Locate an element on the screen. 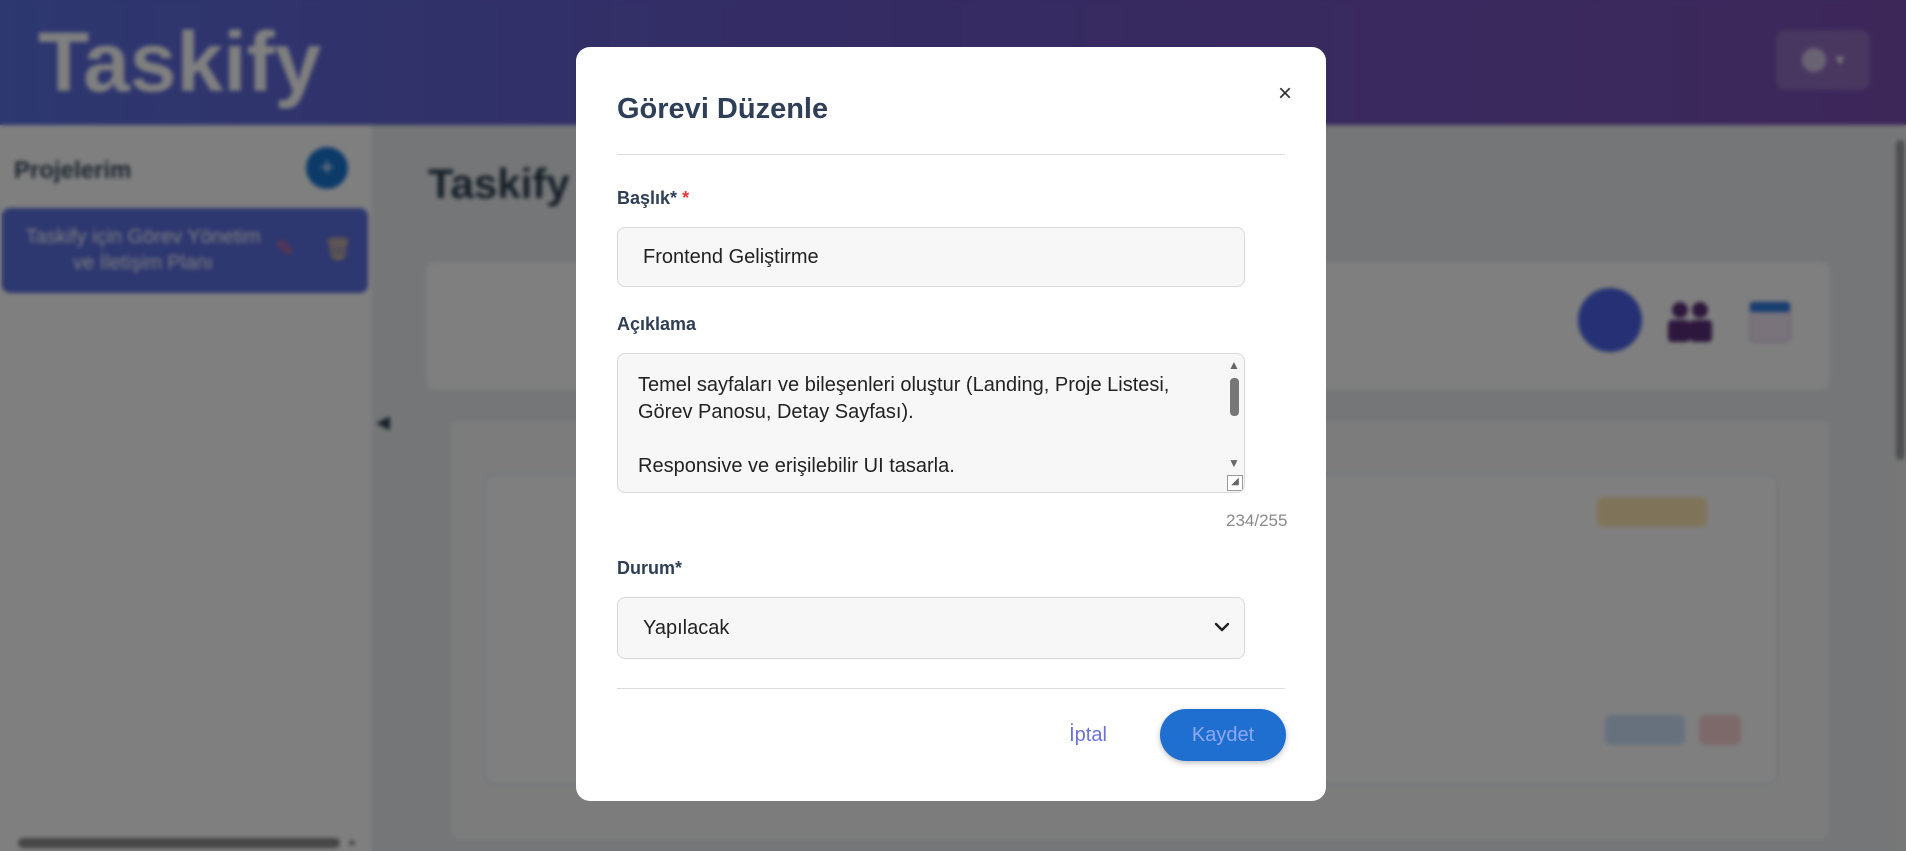  status-select: Yapılacak is located at coordinates (931, 628).